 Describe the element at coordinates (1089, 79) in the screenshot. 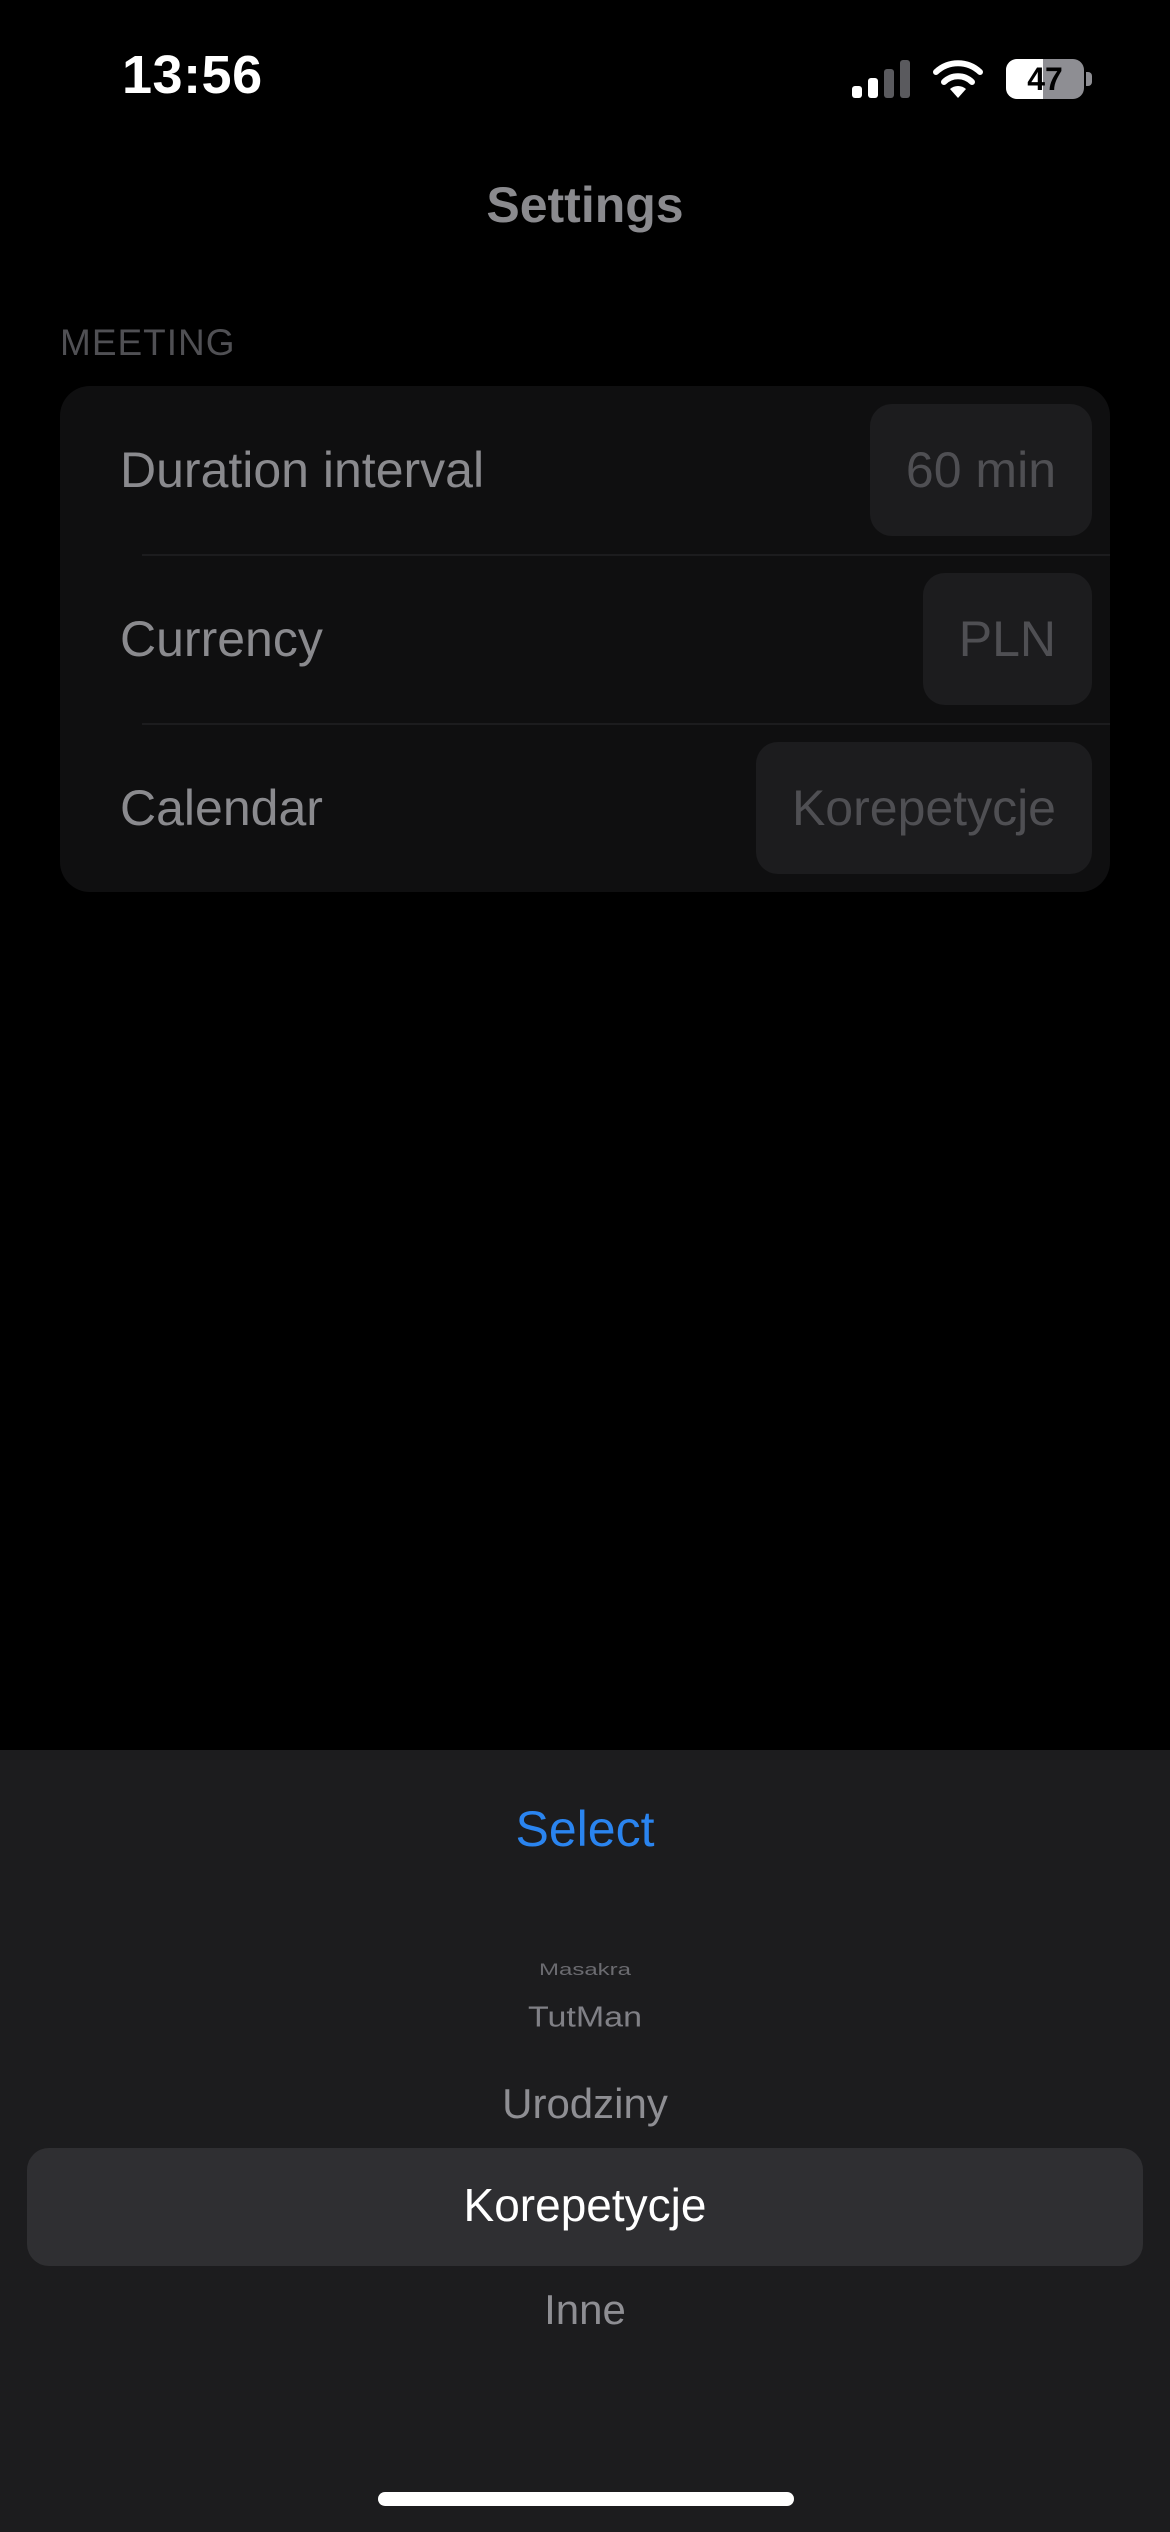

I see `battery-cap` at that location.